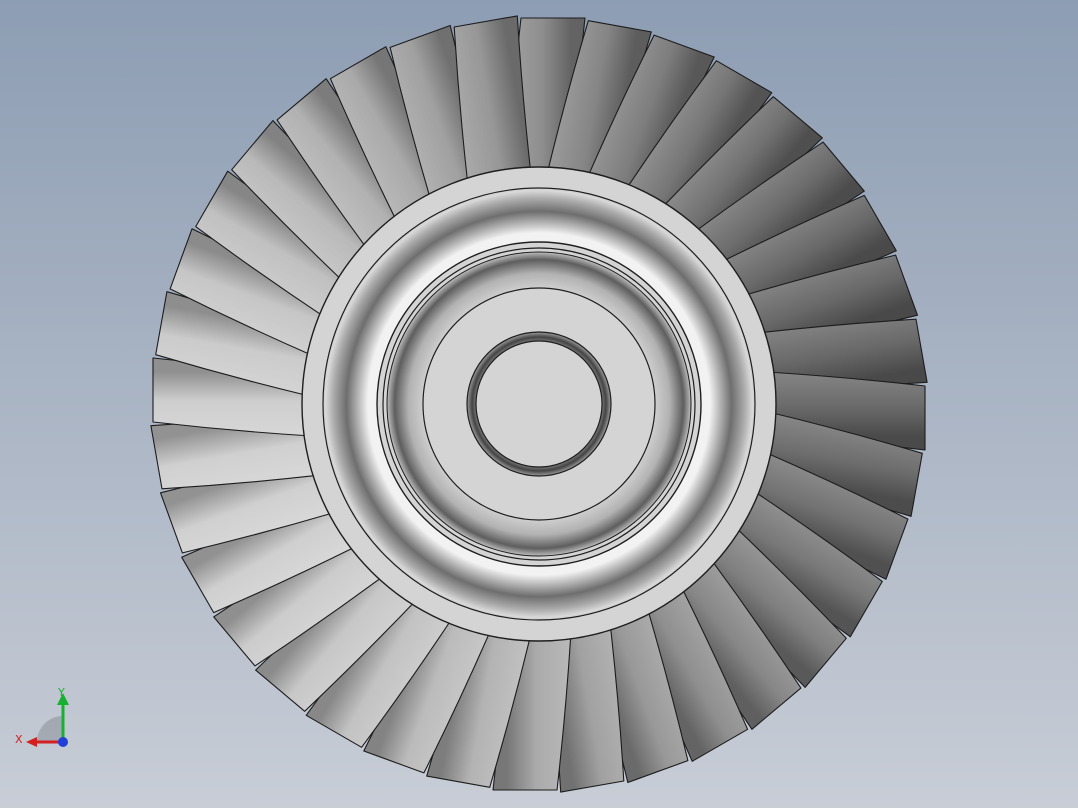 The height and width of the screenshot is (808, 1078). I want to click on triad-z-axis, so click(63, 742).